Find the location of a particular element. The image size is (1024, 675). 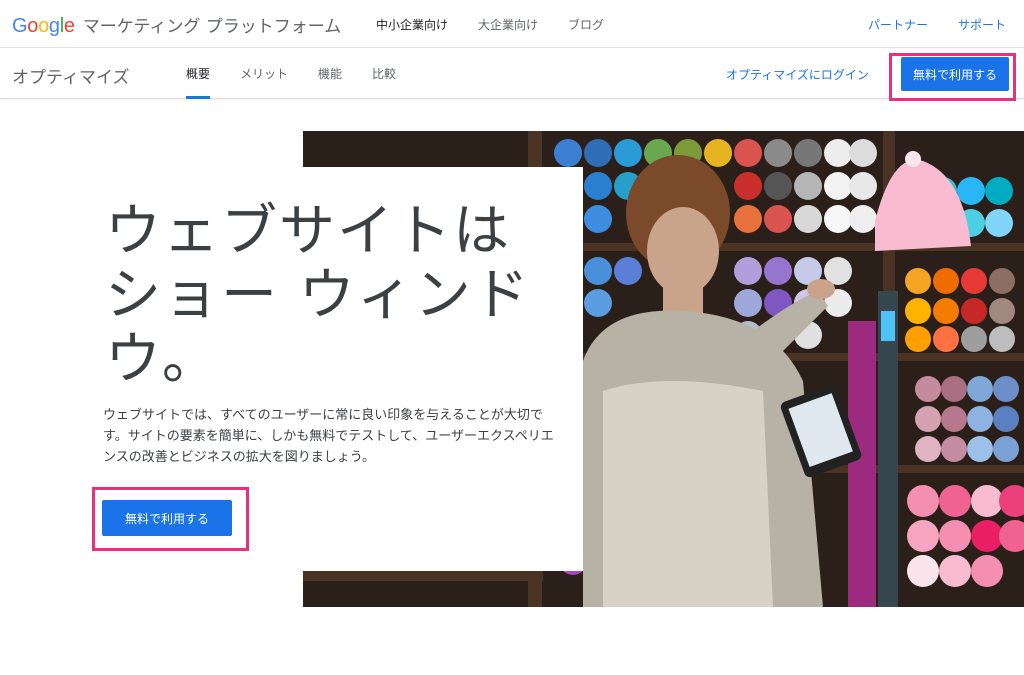

try-free-button: 無料で利用する is located at coordinates (167, 518).